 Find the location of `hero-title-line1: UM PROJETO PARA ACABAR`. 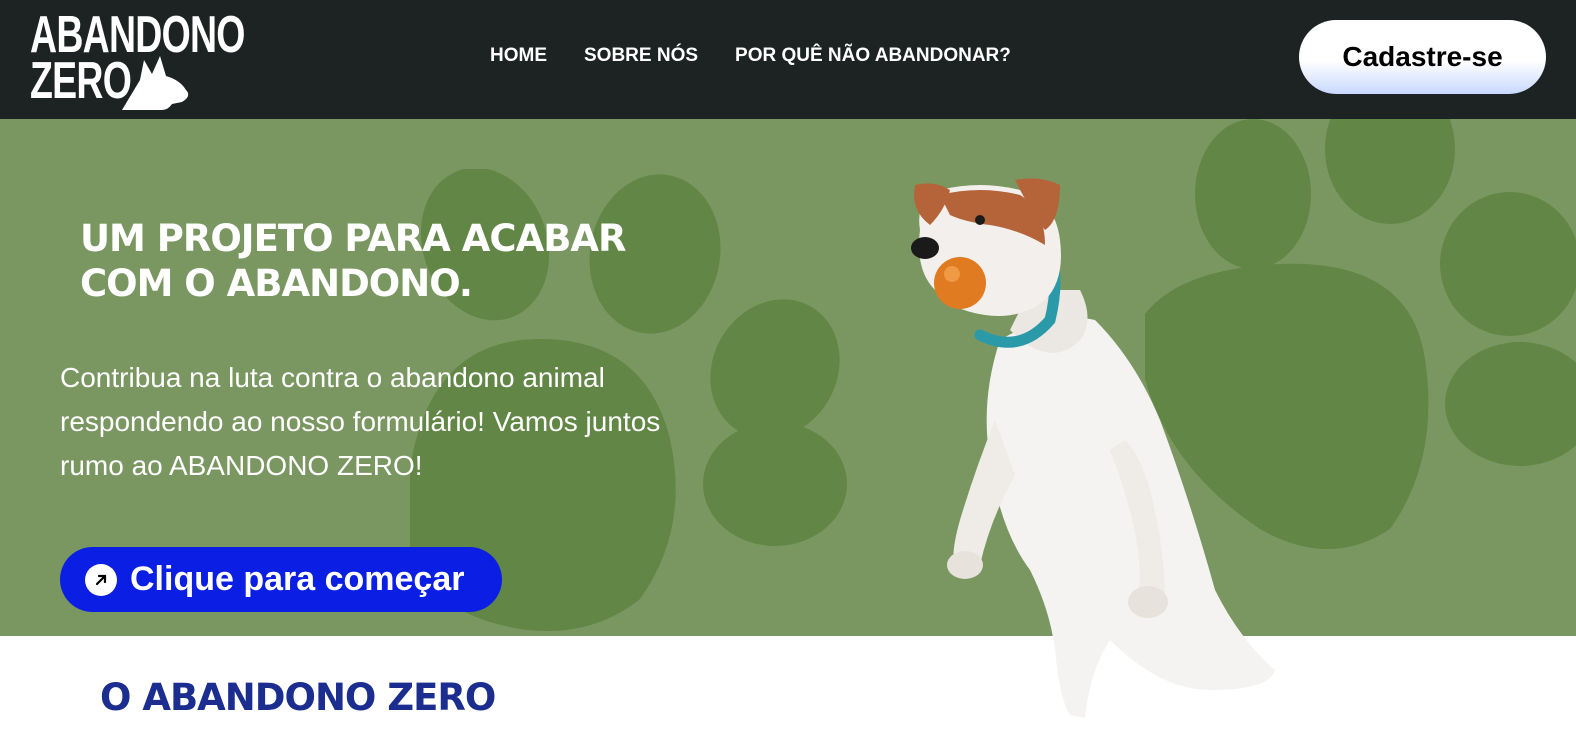

hero-title-line1: UM PROJETO PARA ACABAR is located at coordinates (353, 238).